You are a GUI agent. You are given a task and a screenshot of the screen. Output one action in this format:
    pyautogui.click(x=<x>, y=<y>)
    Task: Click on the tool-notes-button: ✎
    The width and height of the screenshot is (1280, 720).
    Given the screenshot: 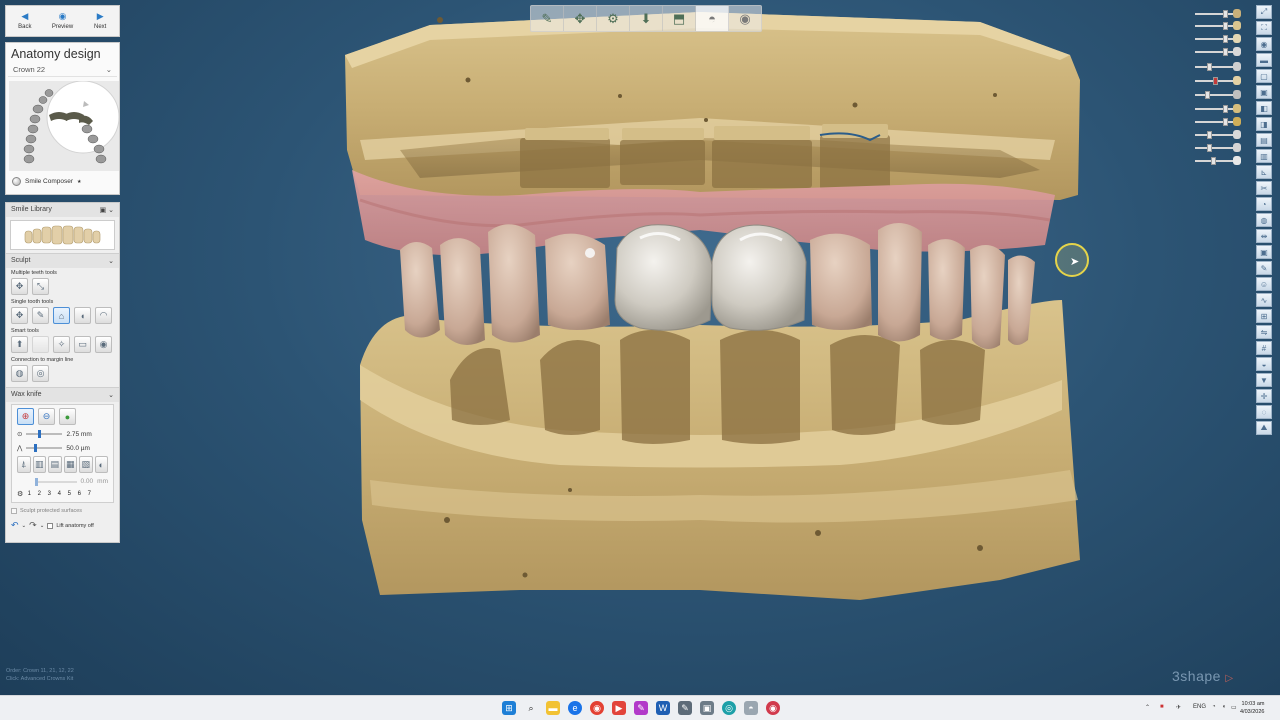 What is the action you would take?
    pyautogui.click(x=1264, y=268)
    